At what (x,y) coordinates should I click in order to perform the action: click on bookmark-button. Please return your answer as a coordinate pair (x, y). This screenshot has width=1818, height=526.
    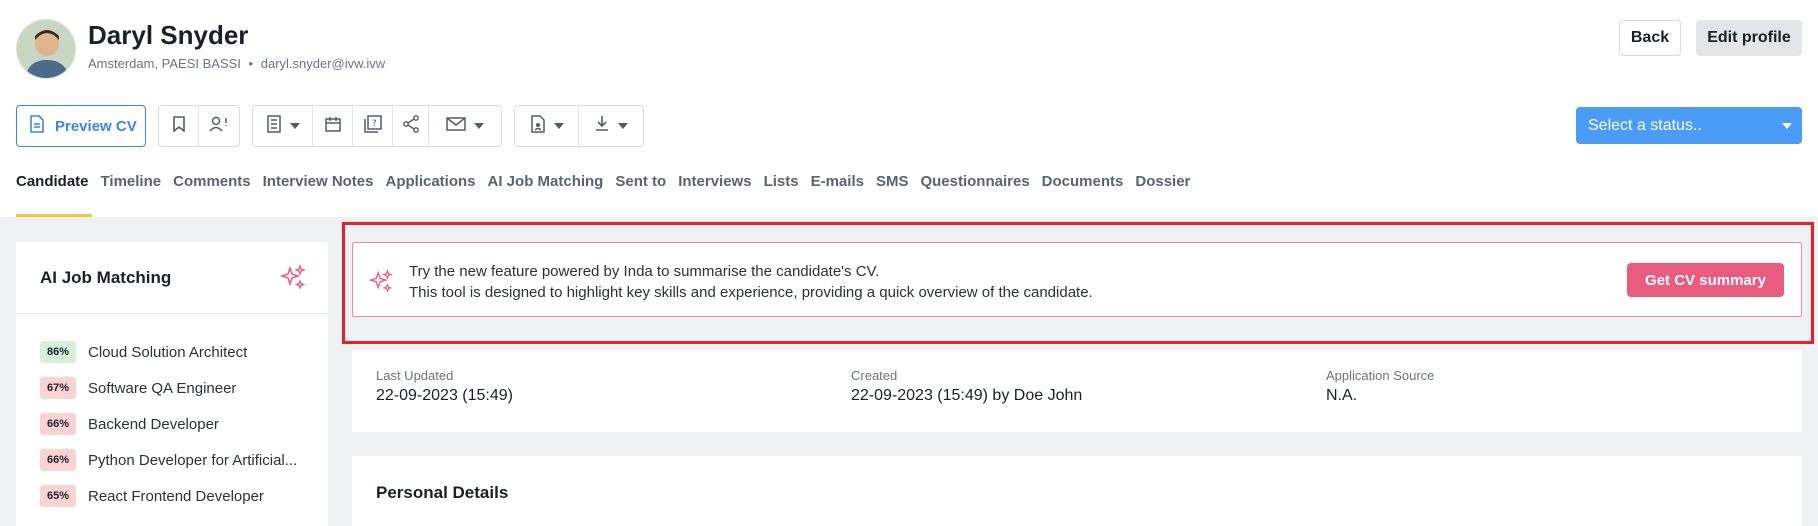
    Looking at the image, I should click on (179, 126).